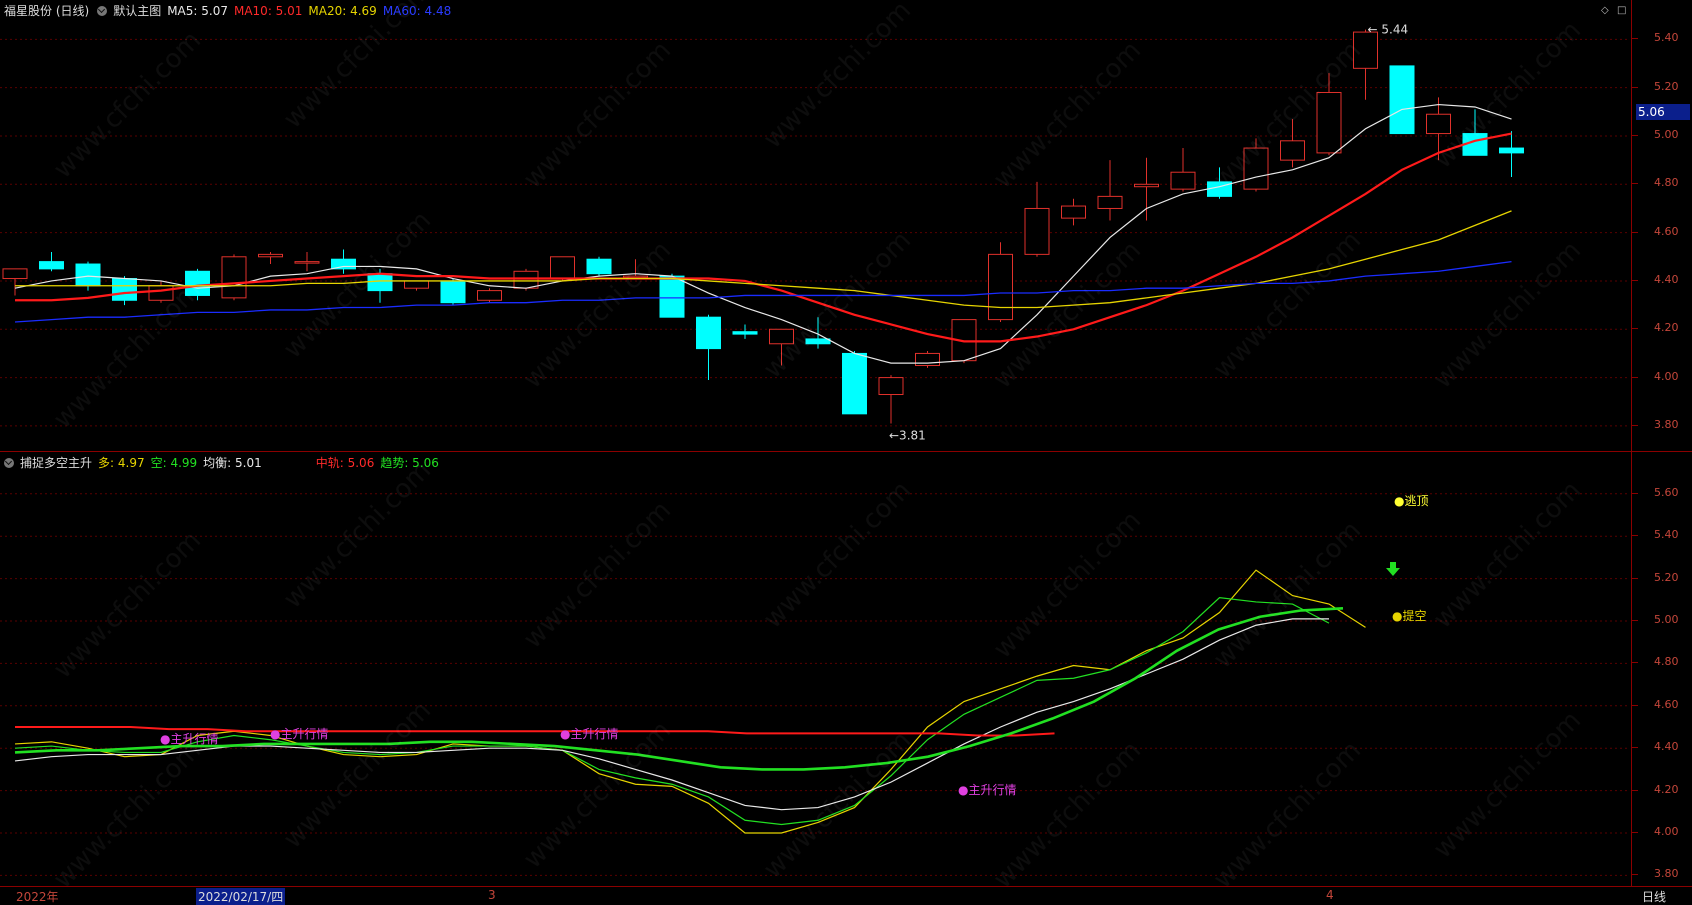 Image resolution: width=1692 pixels, height=905 pixels. Describe the element at coordinates (268, 11) in the screenshot. I see `ma10-value: MA10: 5.01` at that location.